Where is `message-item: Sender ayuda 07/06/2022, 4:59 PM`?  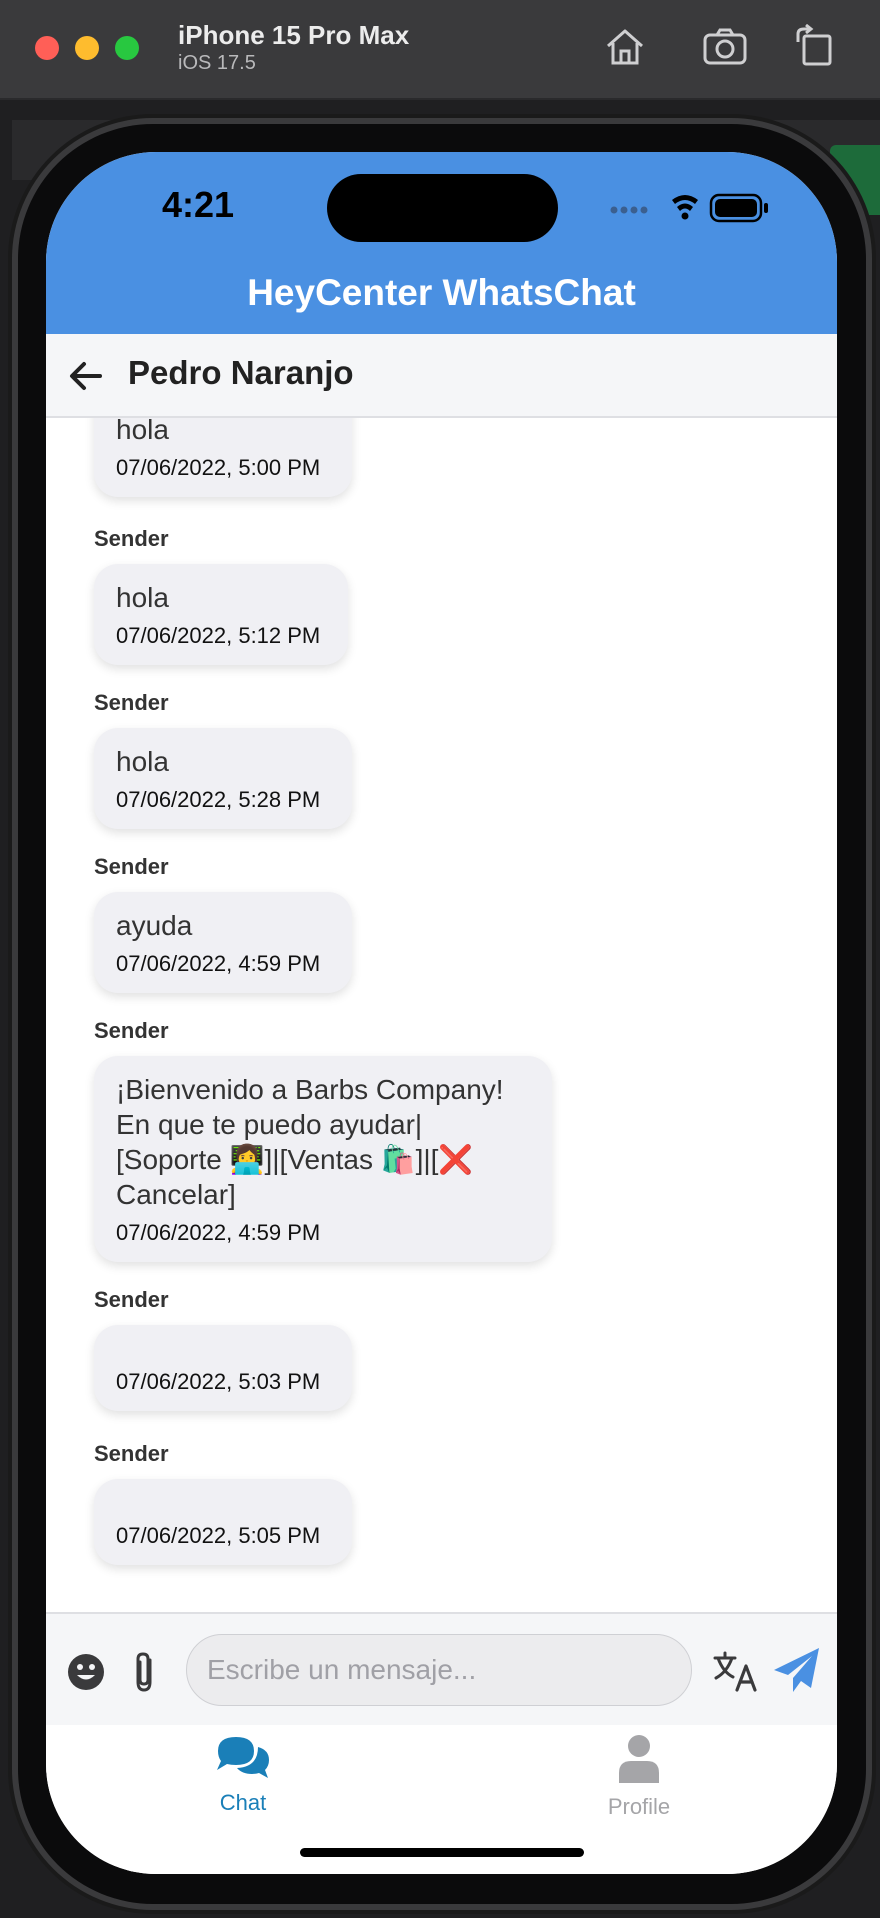 message-item: Sender ayuda 07/06/2022, 4:59 PM is located at coordinates (223, 923).